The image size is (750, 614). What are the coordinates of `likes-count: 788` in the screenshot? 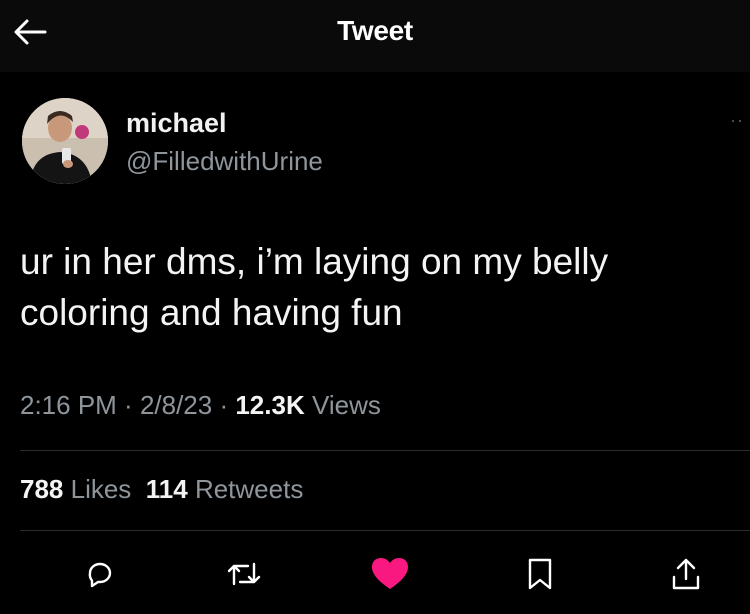 It's located at (41, 489).